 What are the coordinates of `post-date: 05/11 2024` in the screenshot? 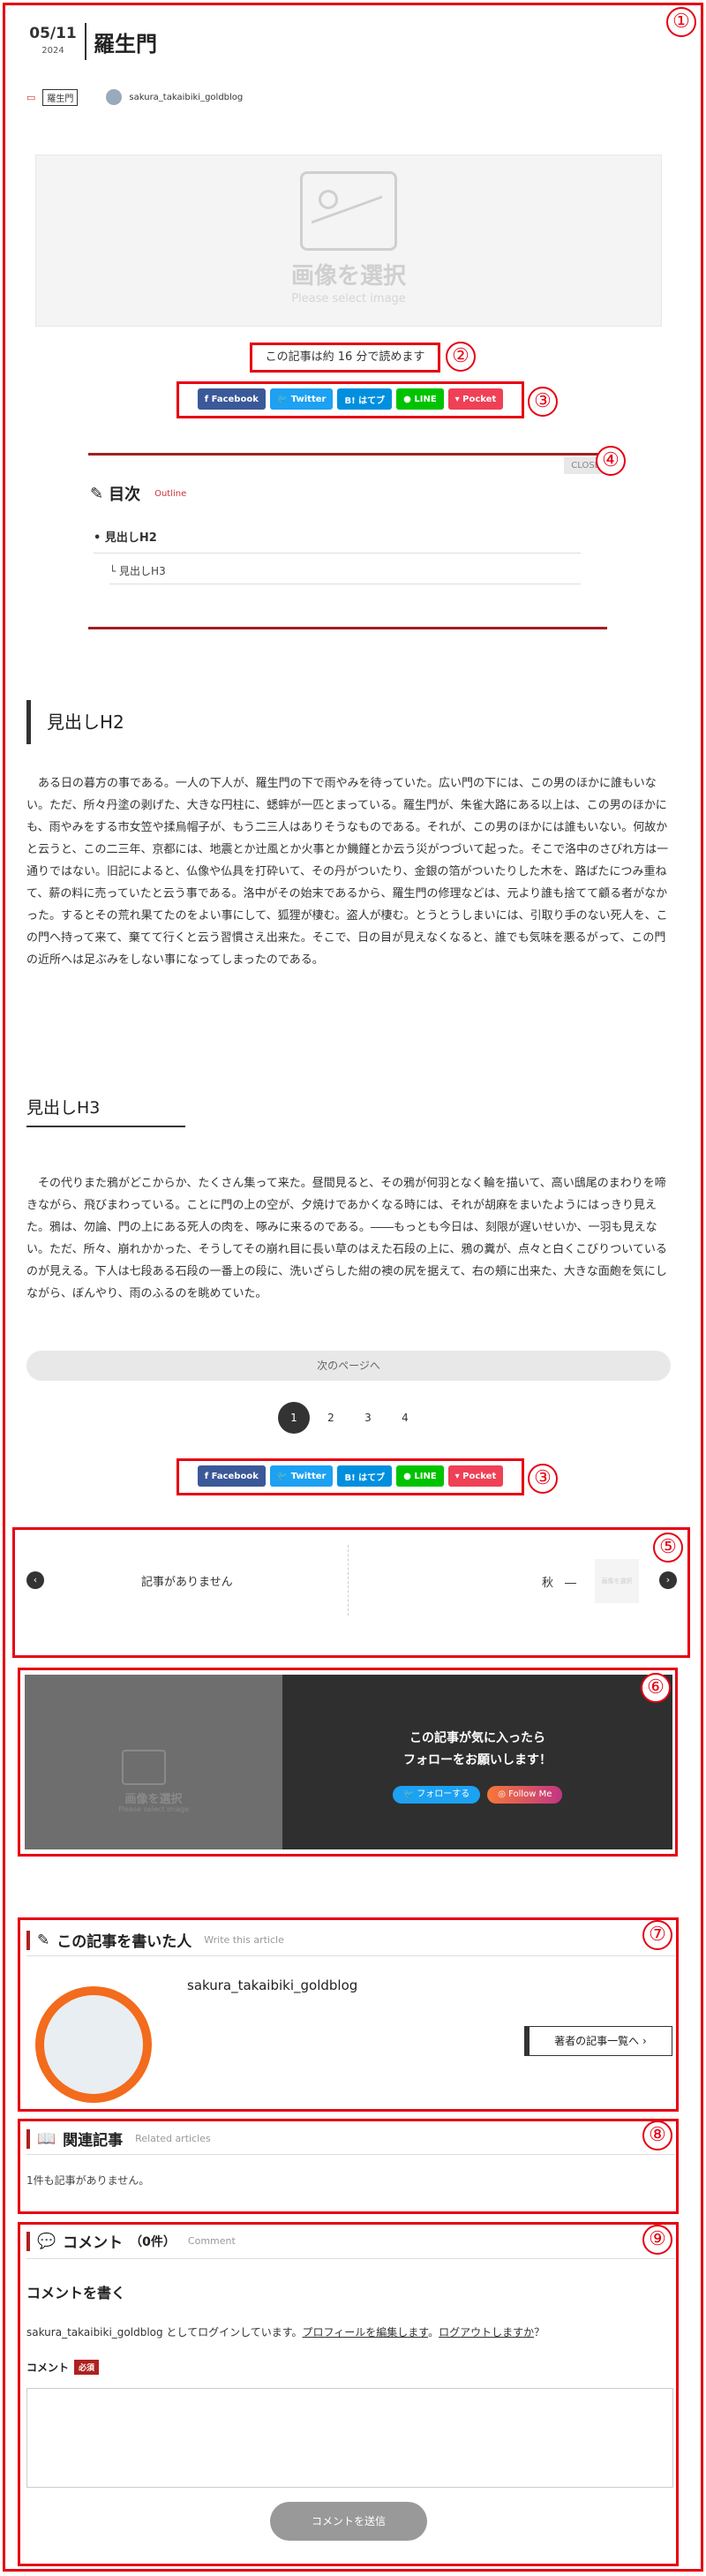 It's located at (52, 41).